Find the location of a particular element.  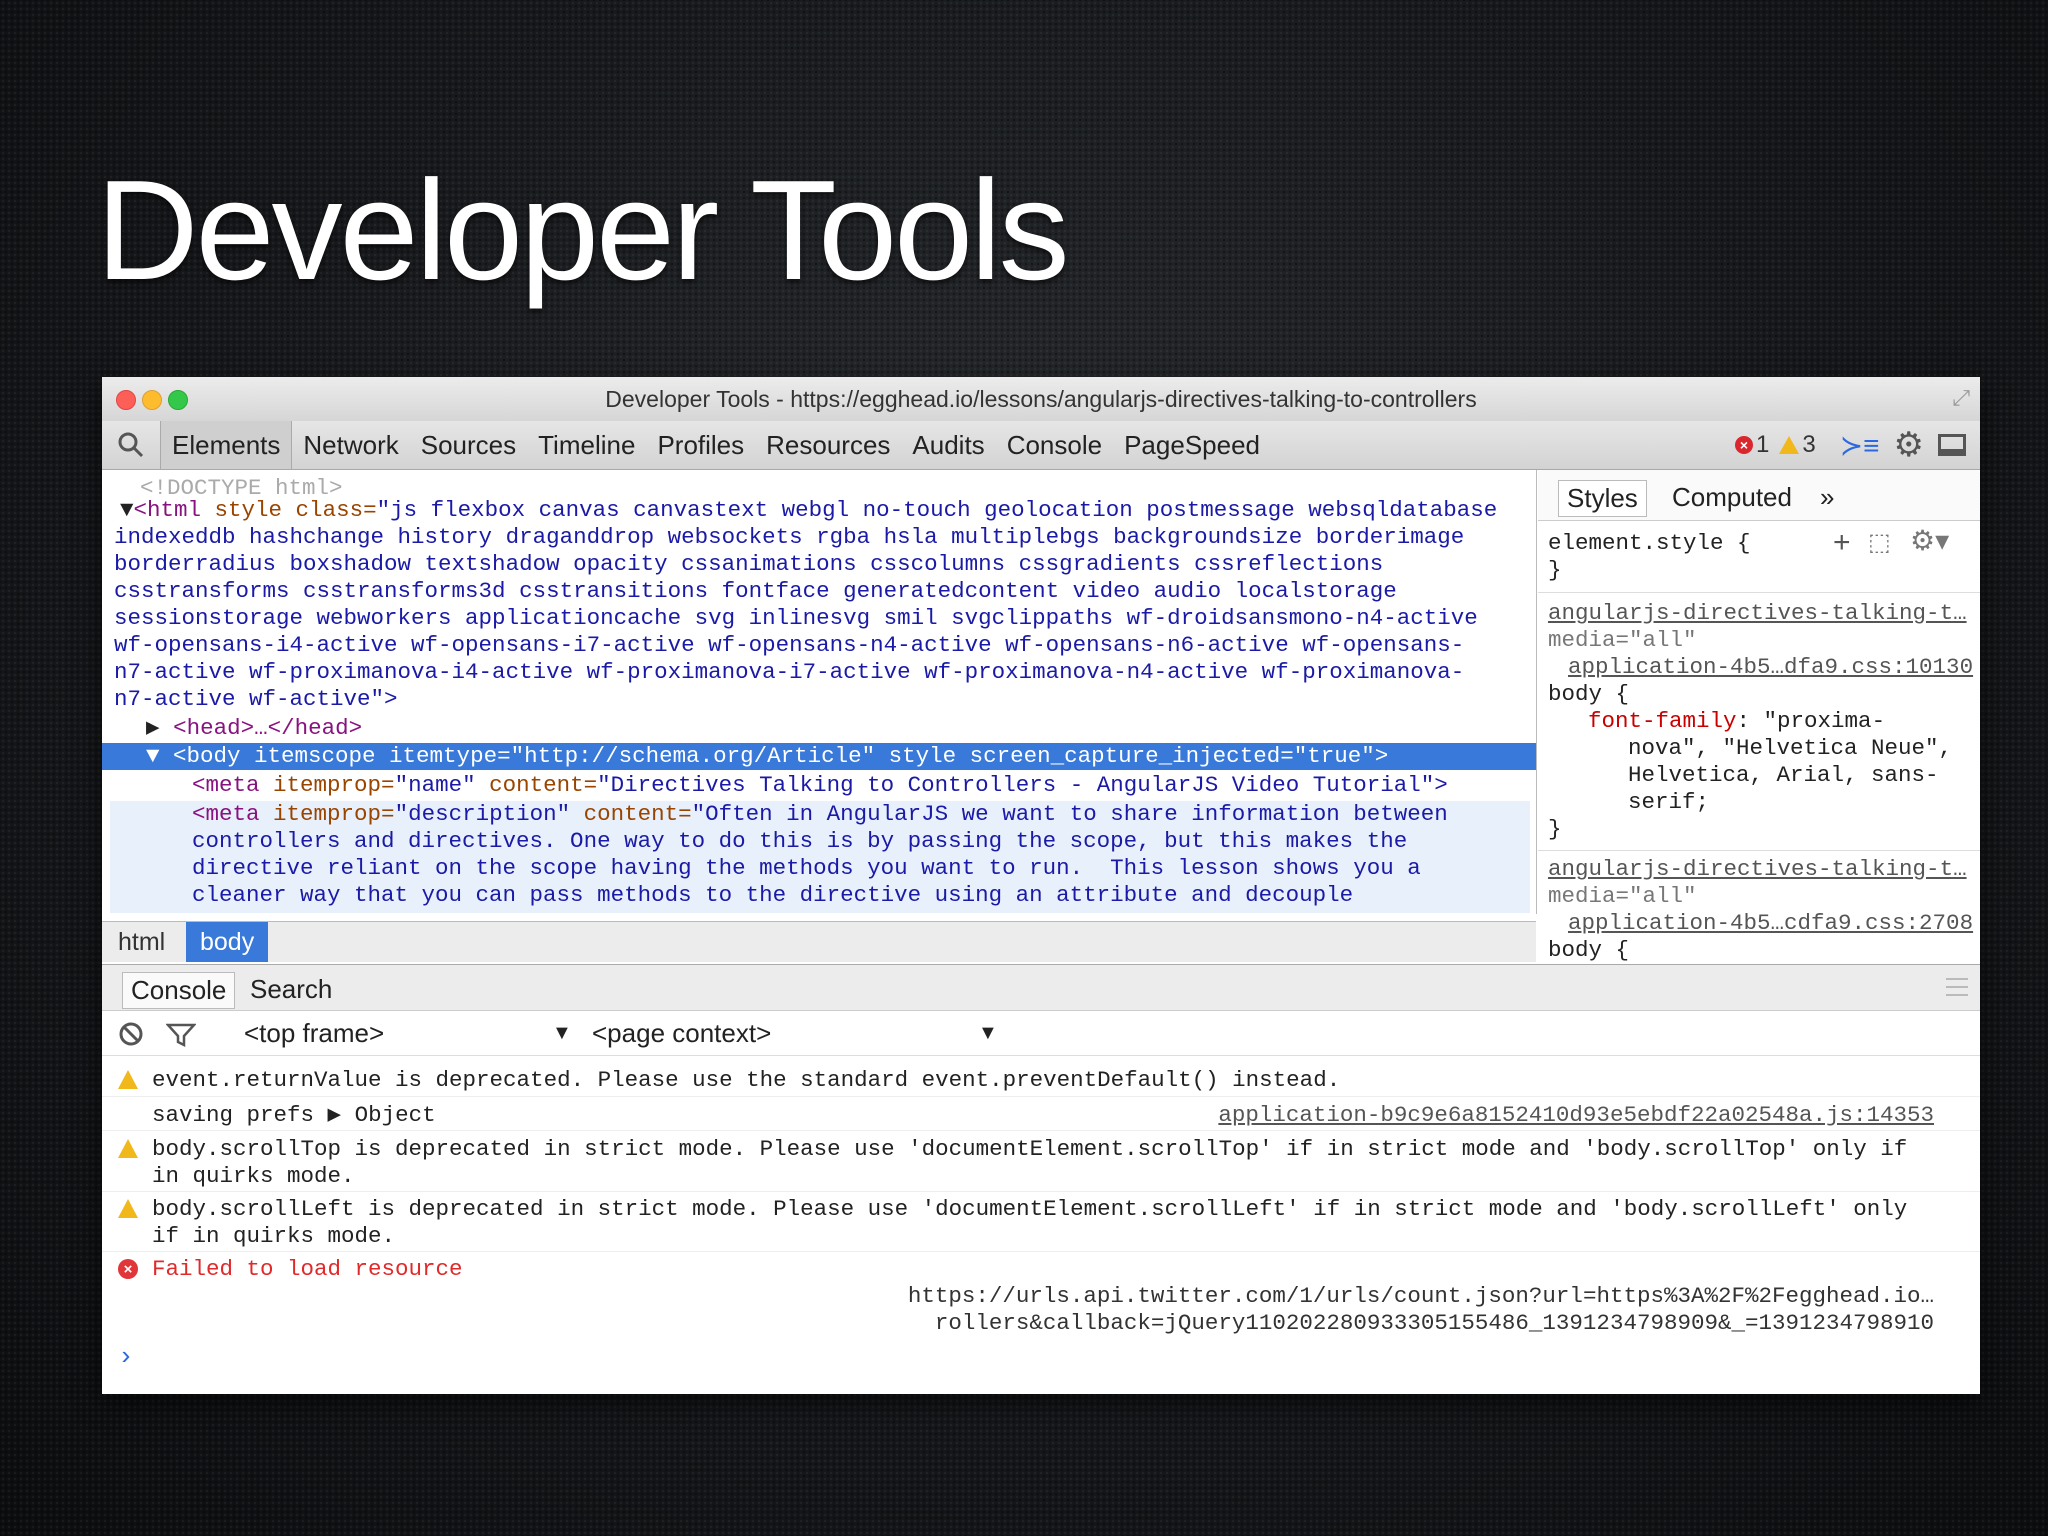

context-select: <page context> is located at coordinates (681, 1033).